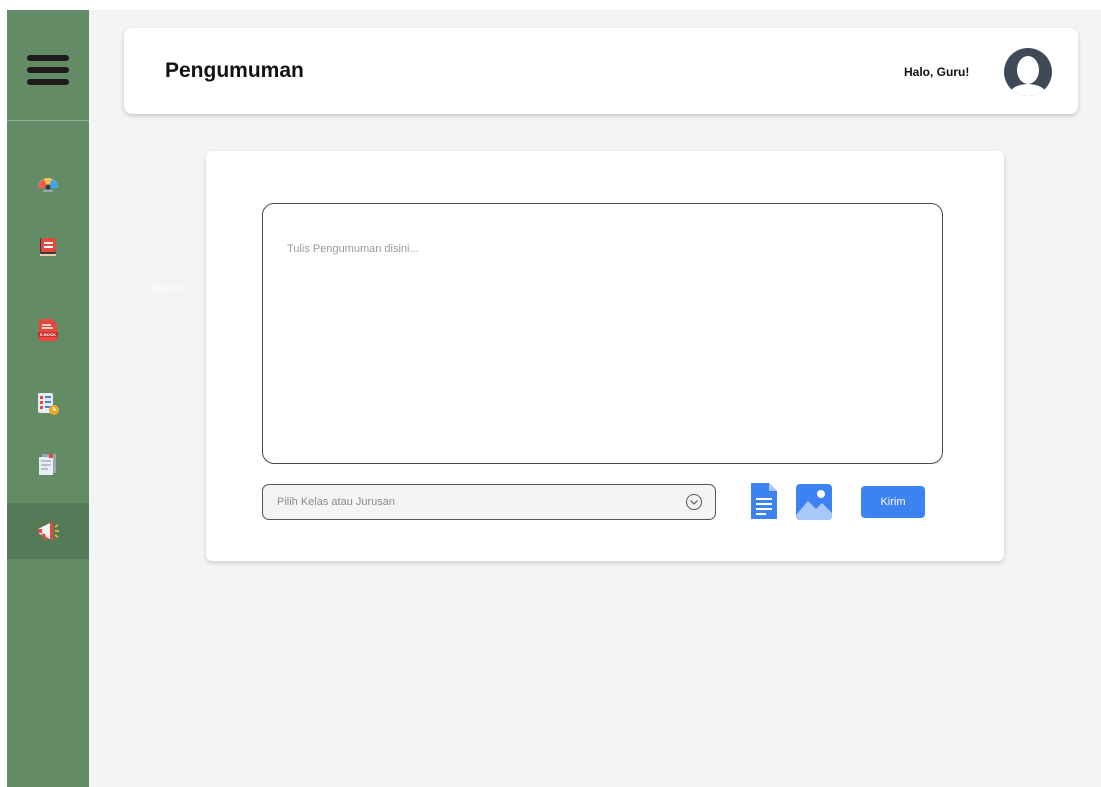 This screenshot has height=787, width=1101. I want to click on send-button: Kirim, so click(893, 502).